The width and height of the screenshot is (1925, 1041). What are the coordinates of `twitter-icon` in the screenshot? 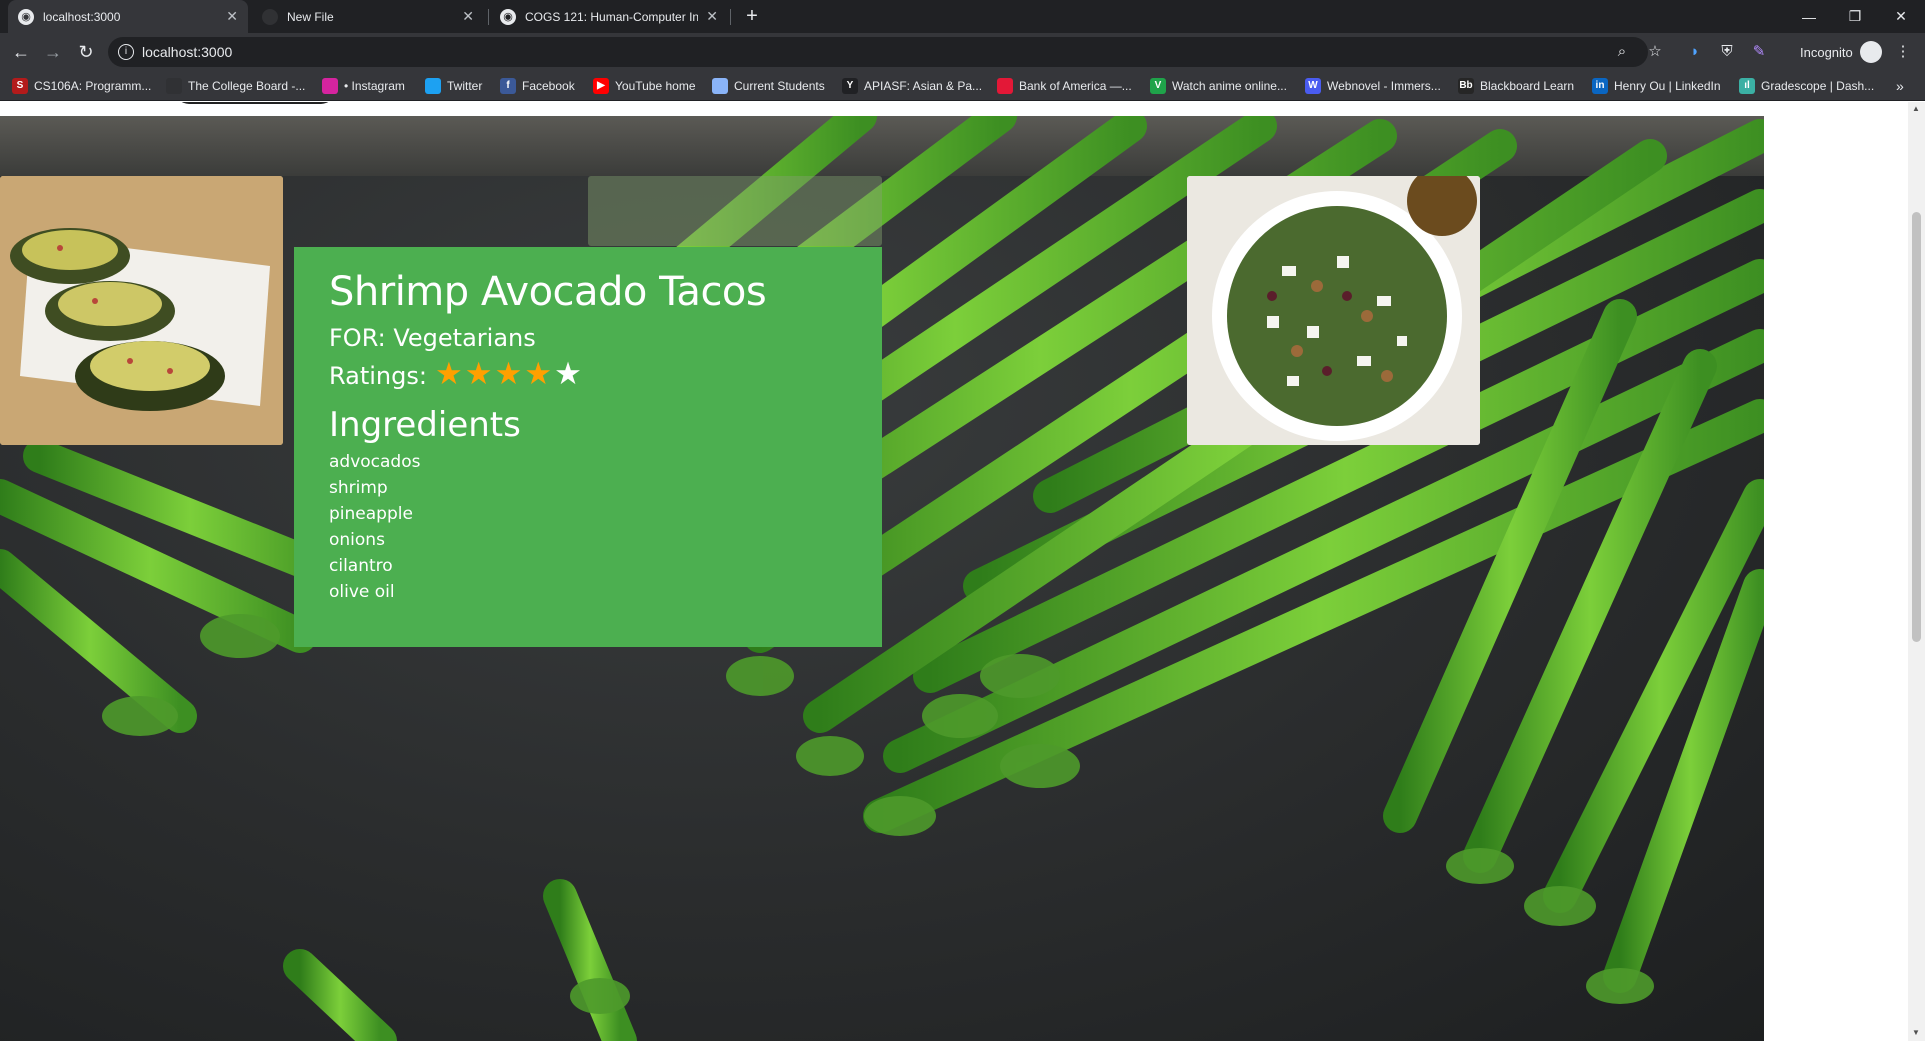 It's located at (433, 86).